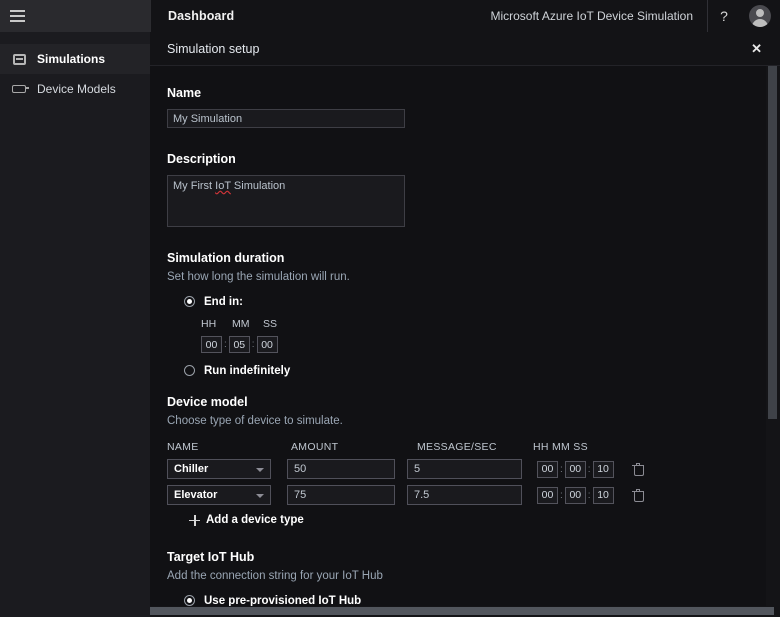 The height and width of the screenshot is (617, 780). What do you see at coordinates (194, 186) in the screenshot?
I see `description-text-part1: My First` at bounding box center [194, 186].